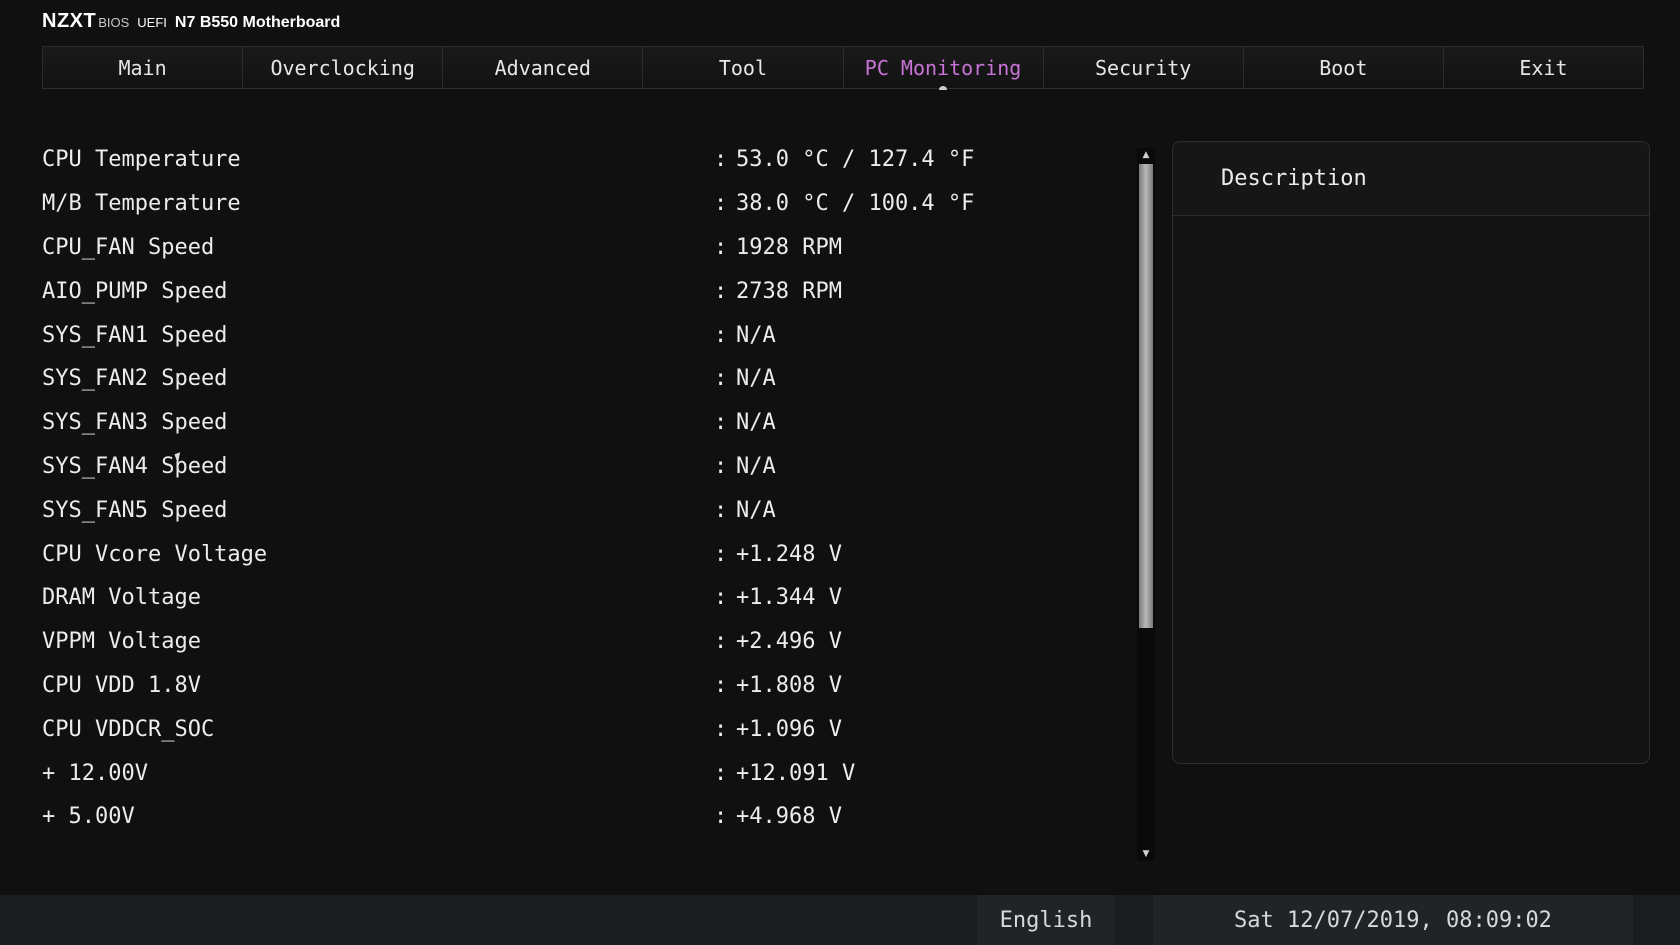  What do you see at coordinates (587, 467) in the screenshot?
I see `list-item: SYS_FAN4 Speed: N/A` at bounding box center [587, 467].